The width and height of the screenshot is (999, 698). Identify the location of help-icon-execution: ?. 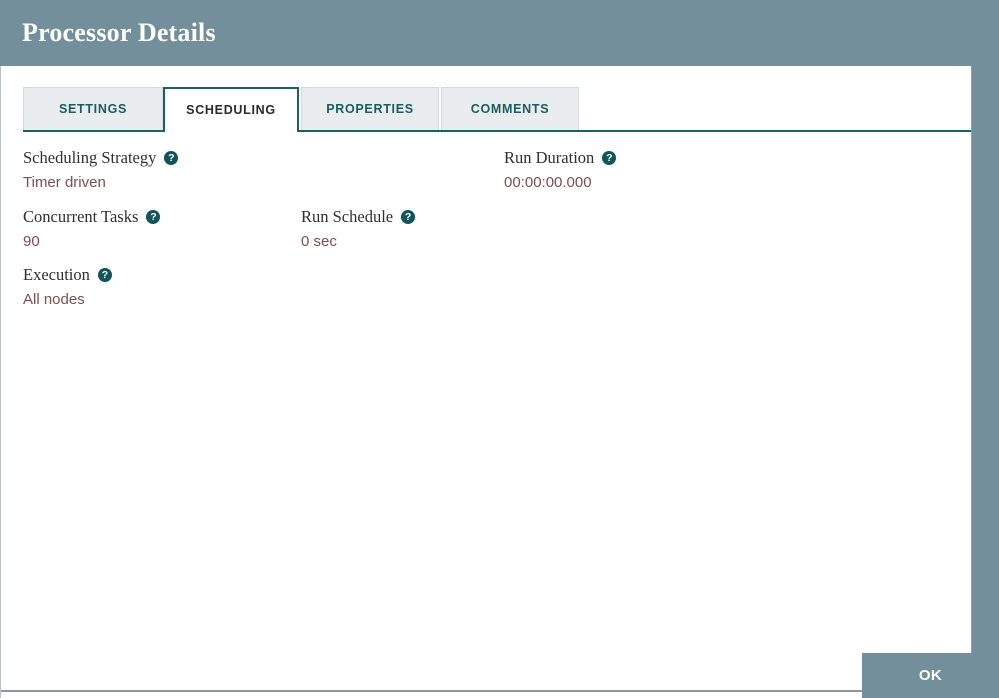
(104, 275).